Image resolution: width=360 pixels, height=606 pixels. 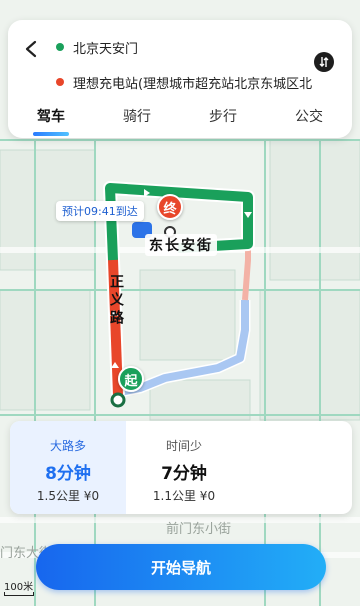 I want to click on start-pin: 起, so click(x=131, y=379).